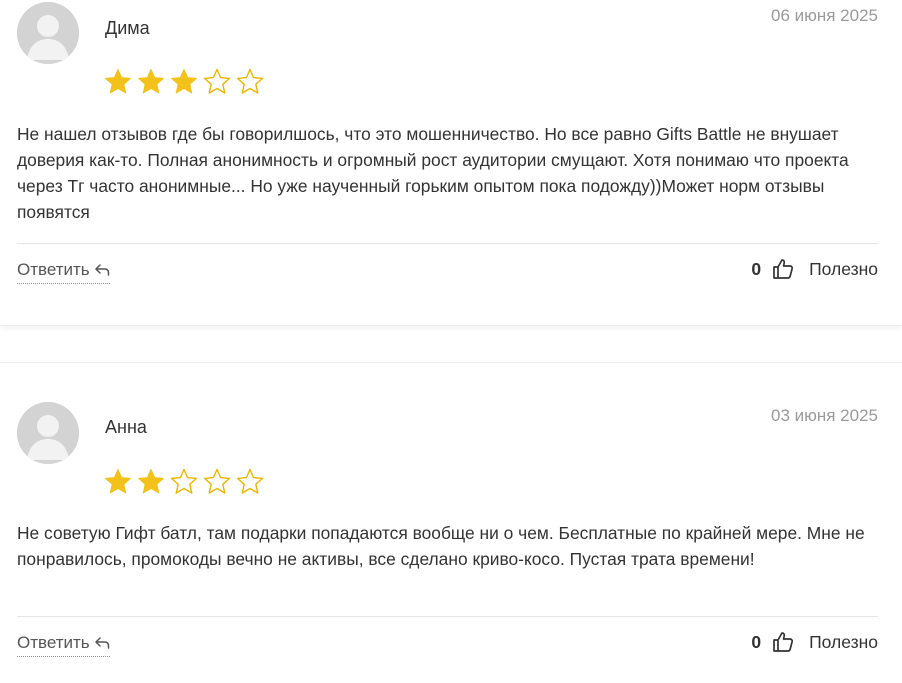 The image size is (902, 683). What do you see at coordinates (824, 15) in the screenshot?
I see `review-date: 06 июня 2025` at bounding box center [824, 15].